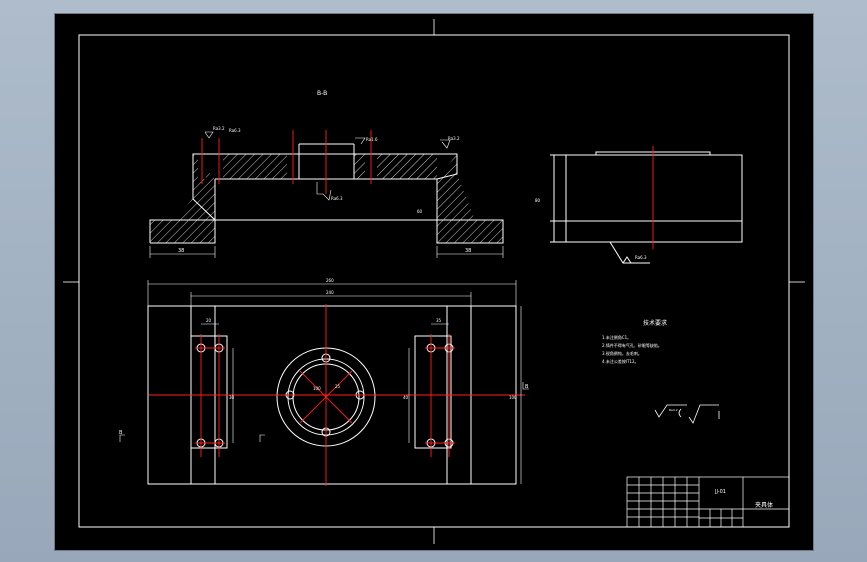  I want to click on side-view, so click(646, 207).